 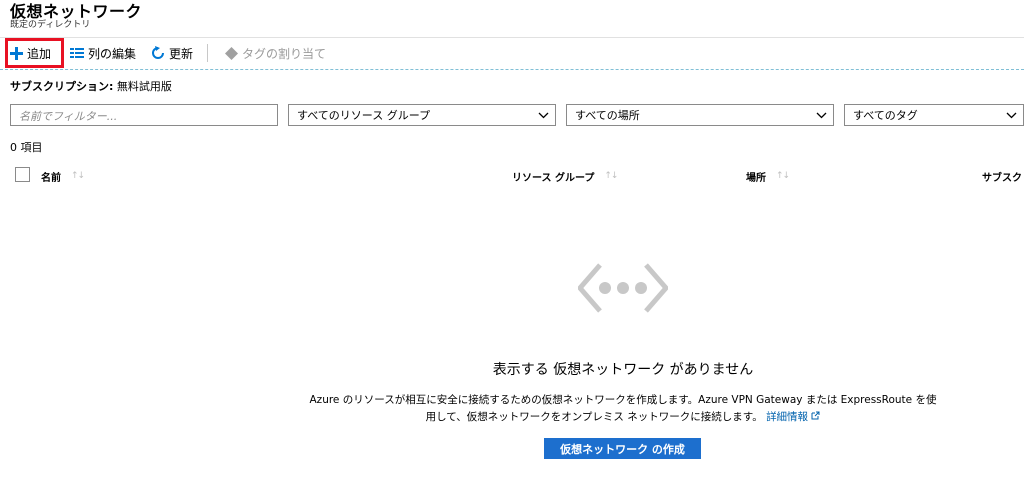 I want to click on column-header-subscription-label: サブスクリ, so click(x=1003, y=178).